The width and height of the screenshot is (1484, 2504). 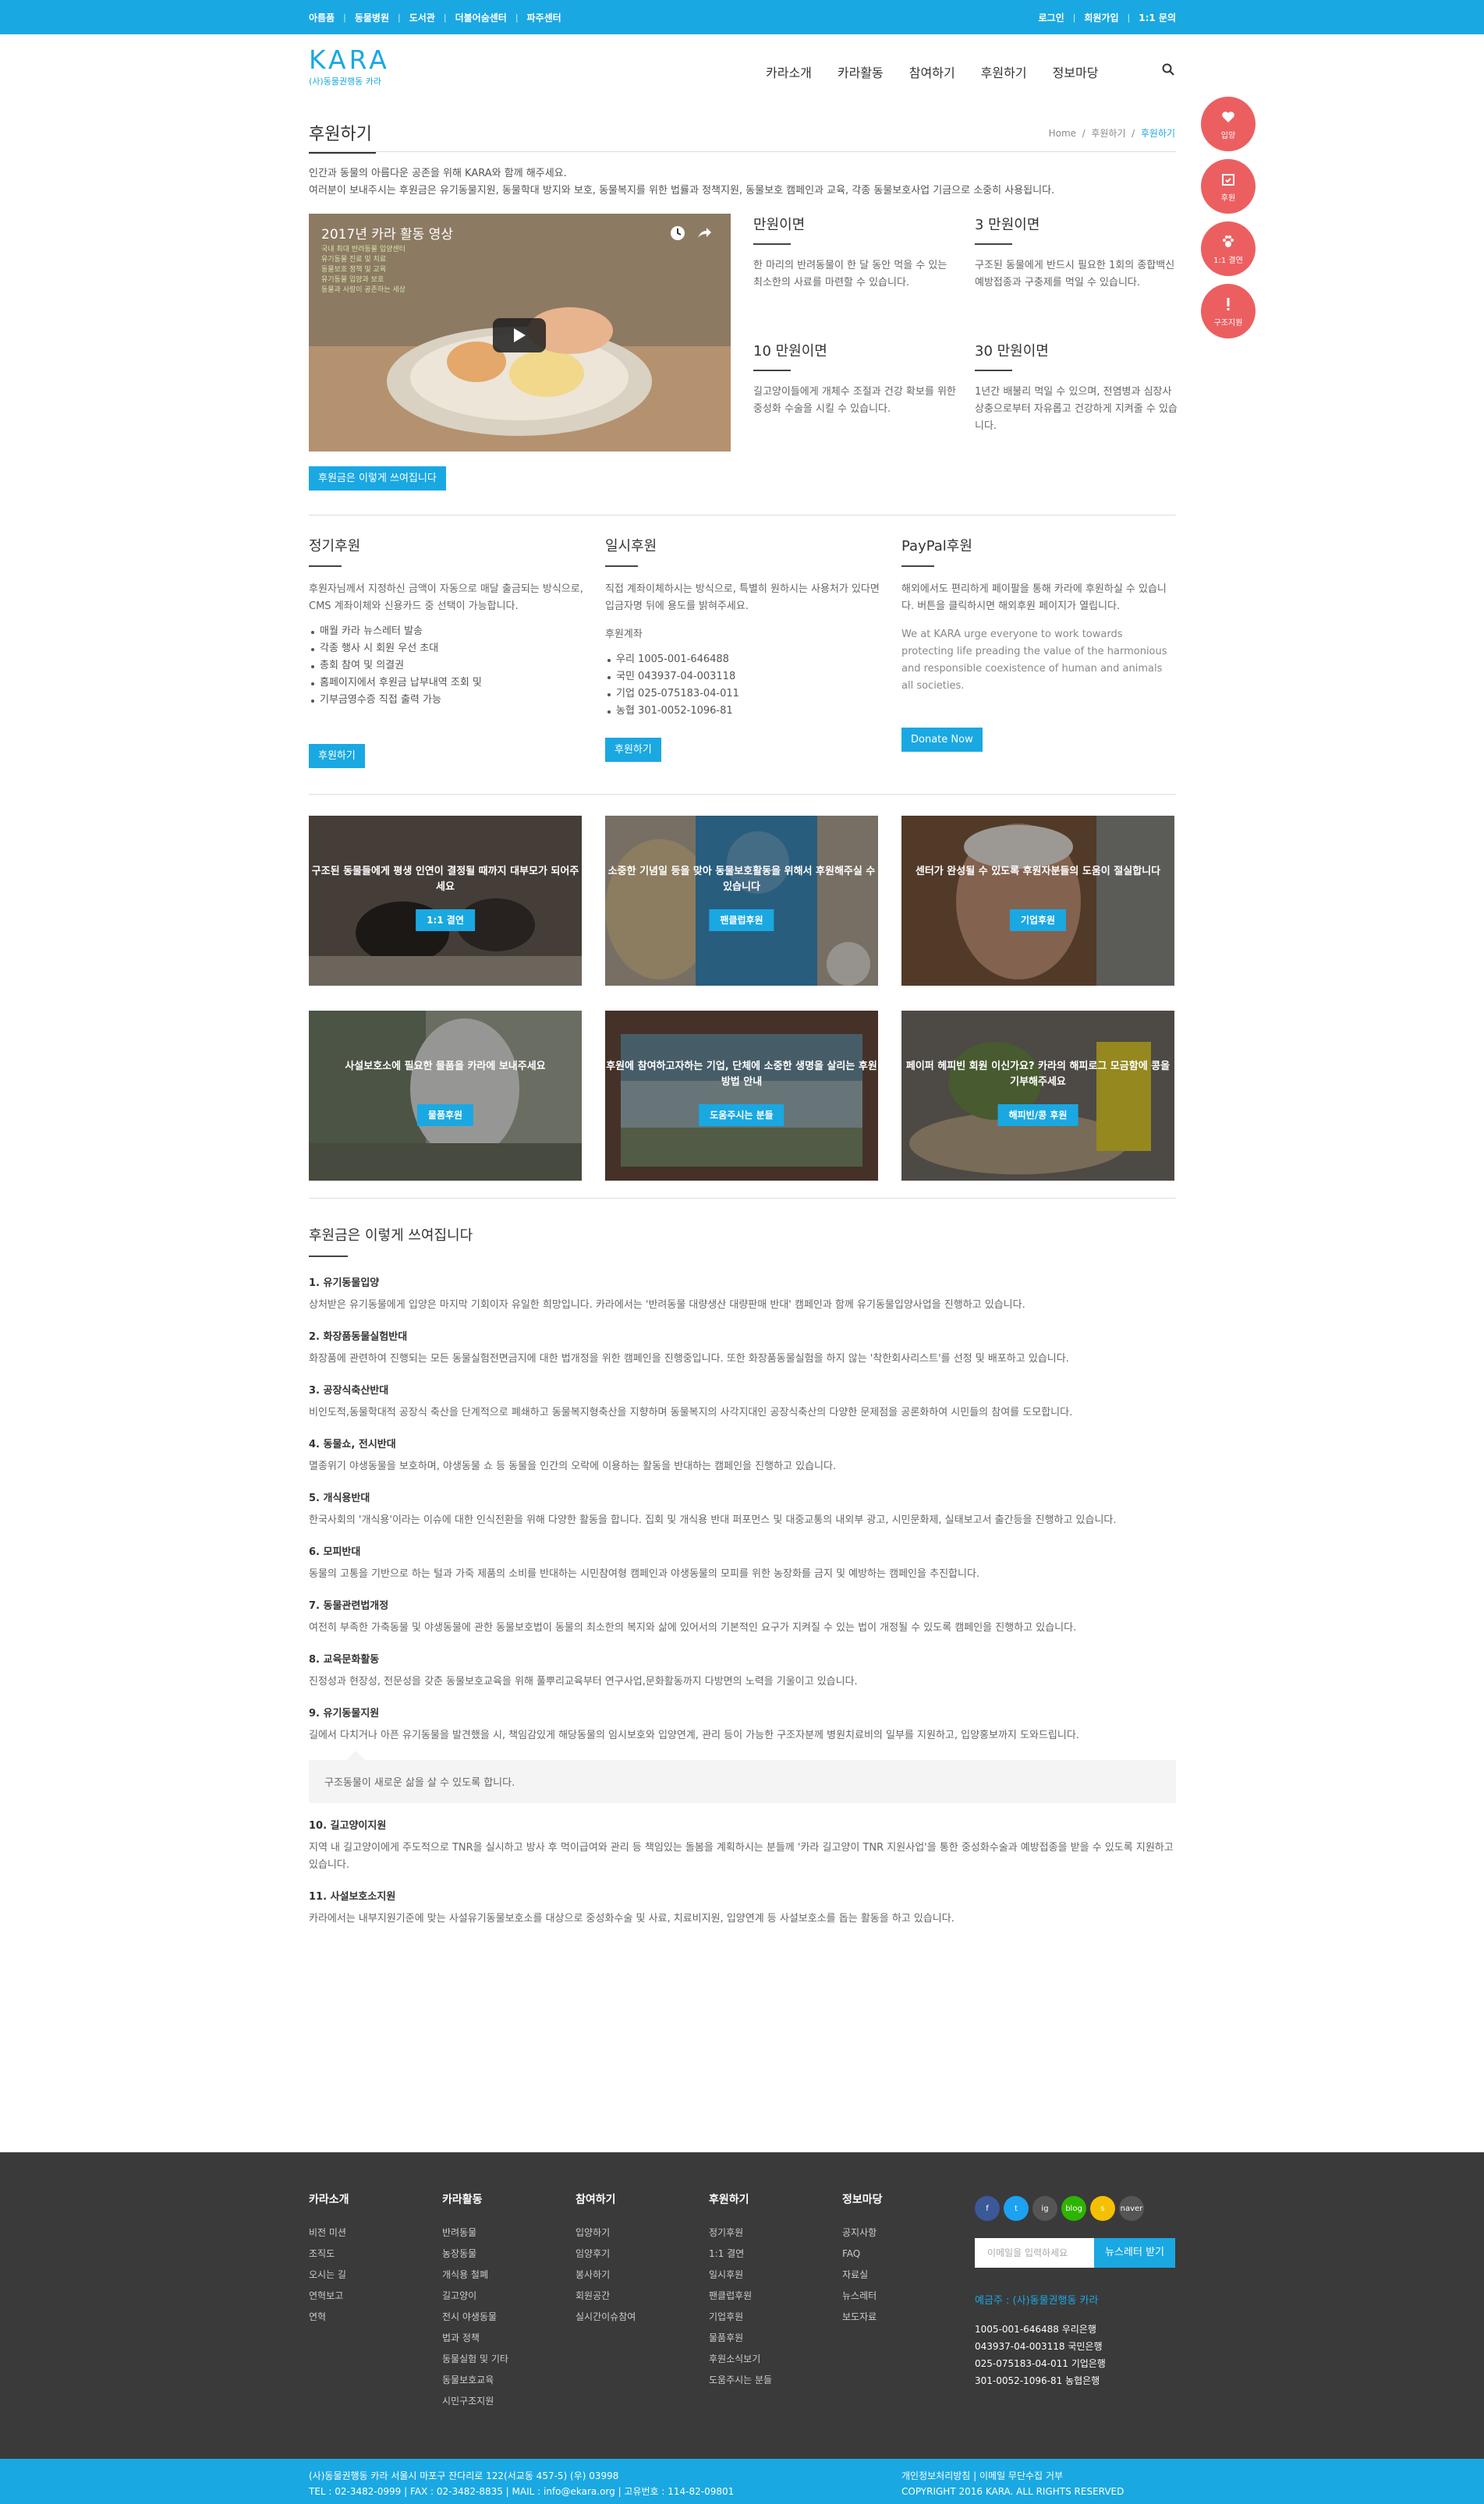 What do you see at coordinates (1134, 2253) in the screenshot?
I see `newsletter-subscribe-button: 뉴스레터 받기` at bounding box center [1134, 2253].